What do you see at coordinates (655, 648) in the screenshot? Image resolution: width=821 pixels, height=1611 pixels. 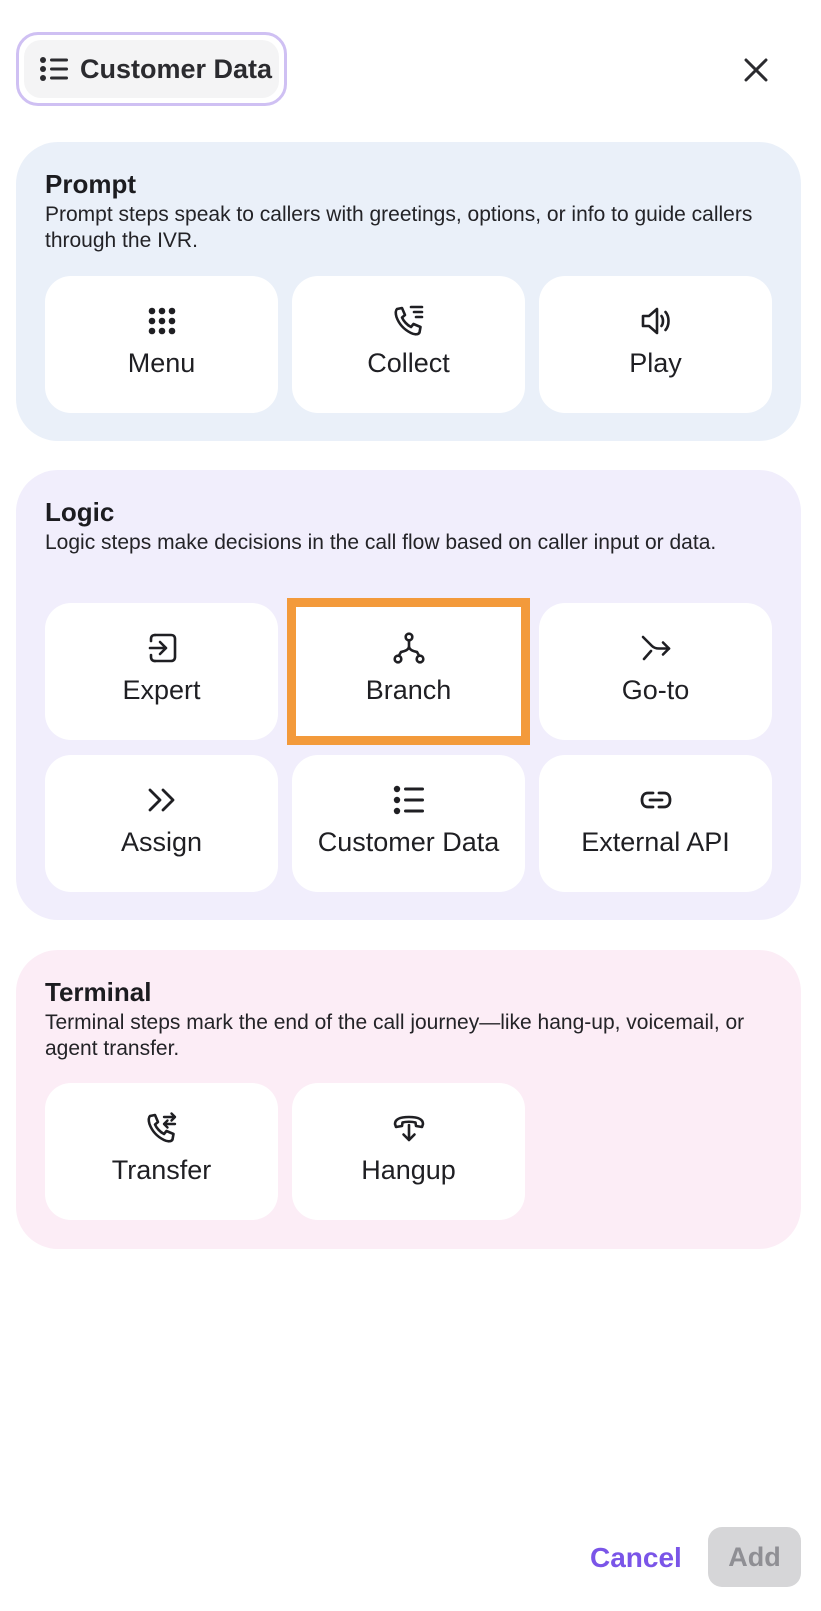 I see `goto-arrow-icon` at bounding box center [655, 648].